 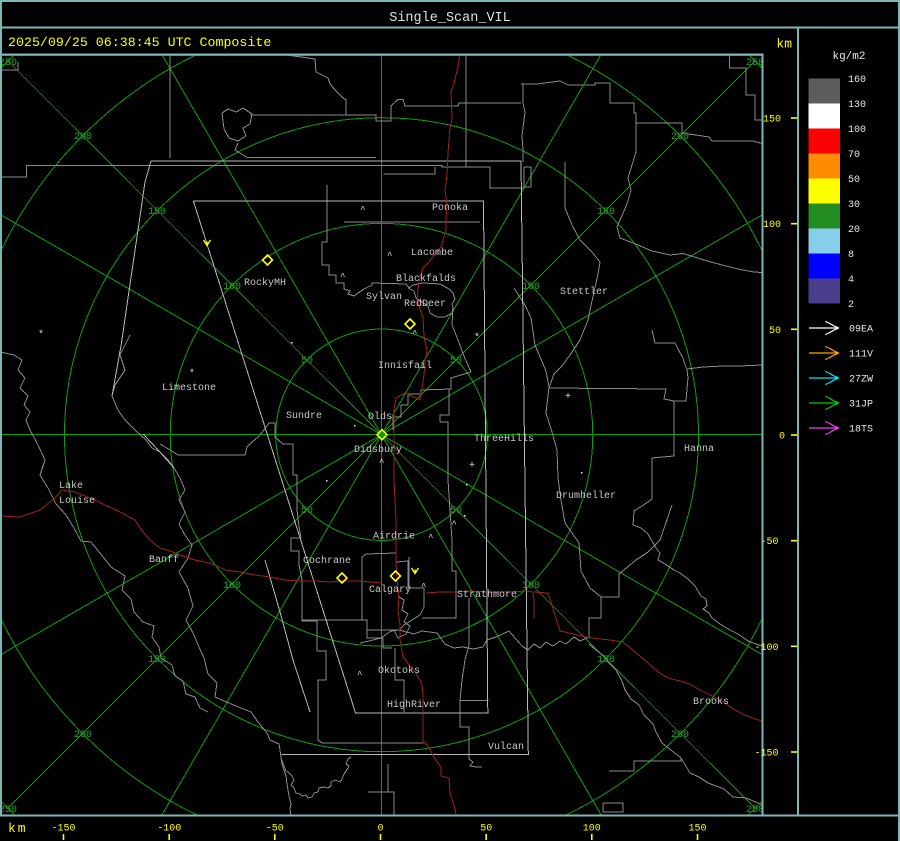 I want to click on svg-text: Olds, so click(x=380, y=417).